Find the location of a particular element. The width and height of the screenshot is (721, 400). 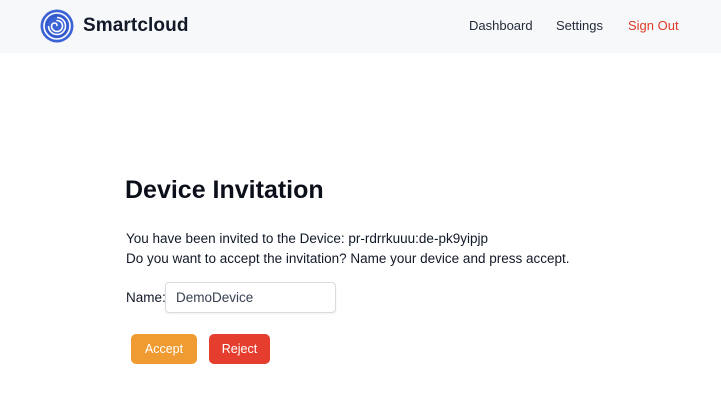

top-navbar: Smartcloud Dashboard Settings Sign Out is located at coordinates (360, 26).